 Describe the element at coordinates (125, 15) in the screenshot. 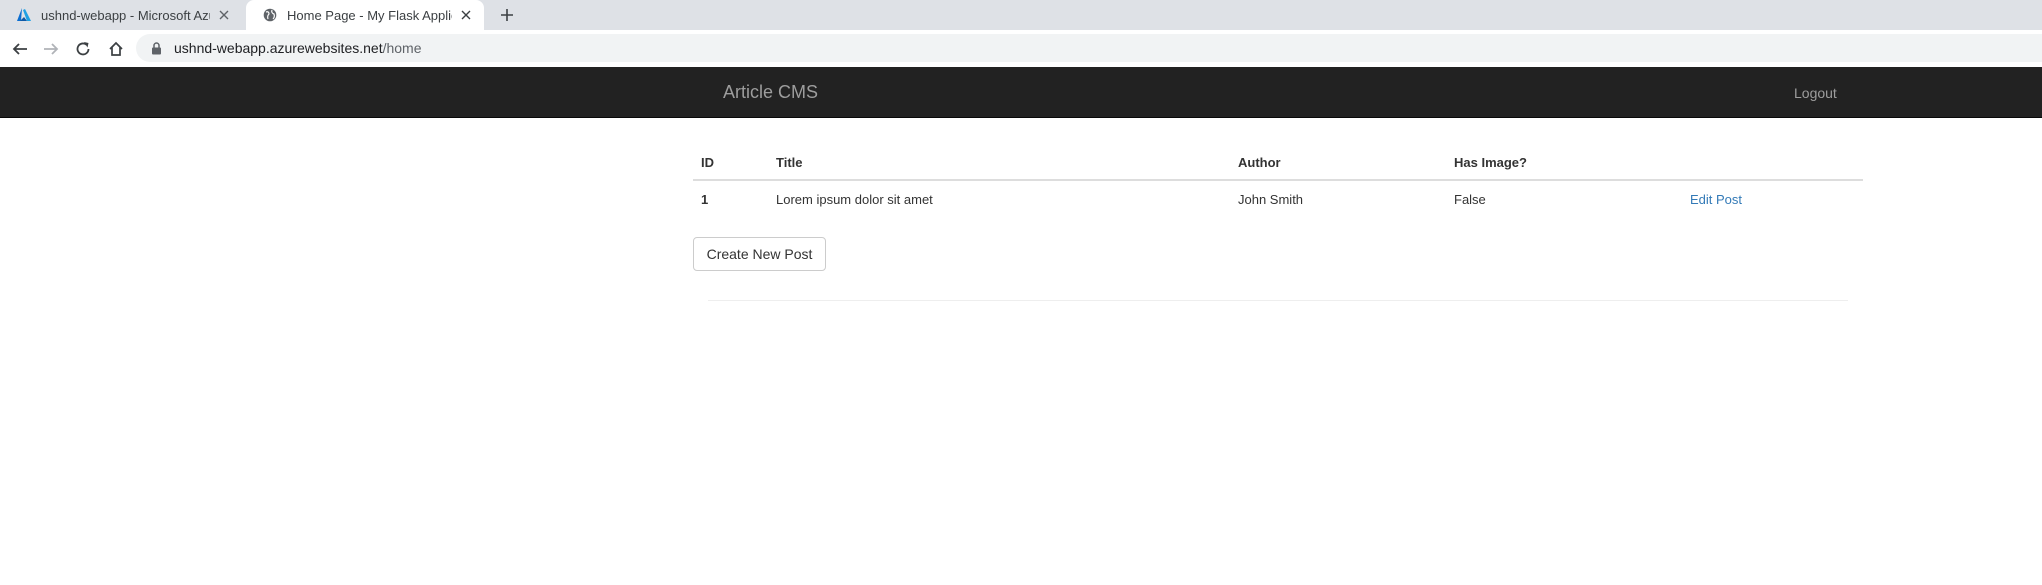

I see `tab-title: ushnd-webapp - Microsoft Azure` at that location.